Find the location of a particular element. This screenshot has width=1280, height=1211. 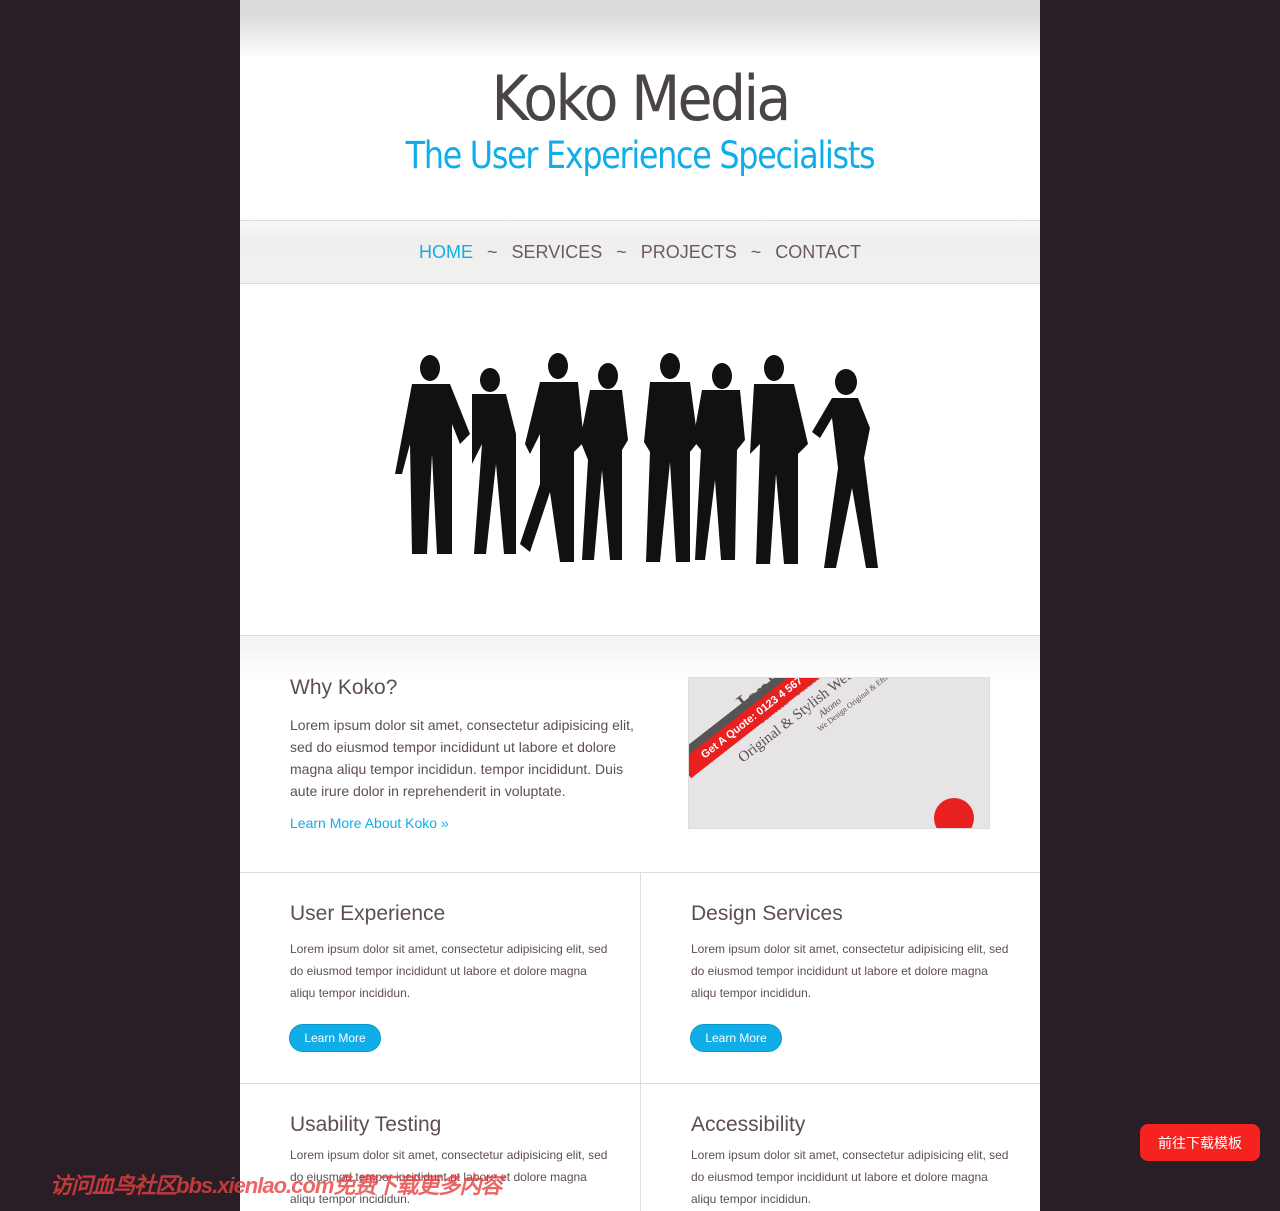

nav-contact: CONTACT is located at coordinates (818, 252).